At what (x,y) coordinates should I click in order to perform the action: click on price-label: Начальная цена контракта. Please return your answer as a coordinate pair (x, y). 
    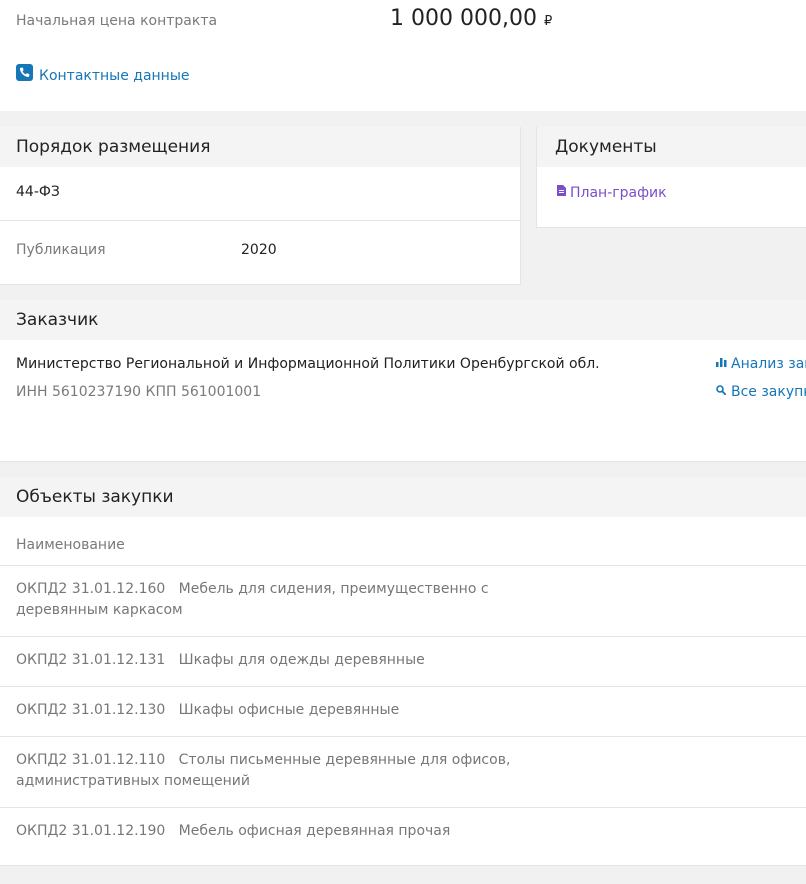
    Looking at the image, I should click on (117, 21).